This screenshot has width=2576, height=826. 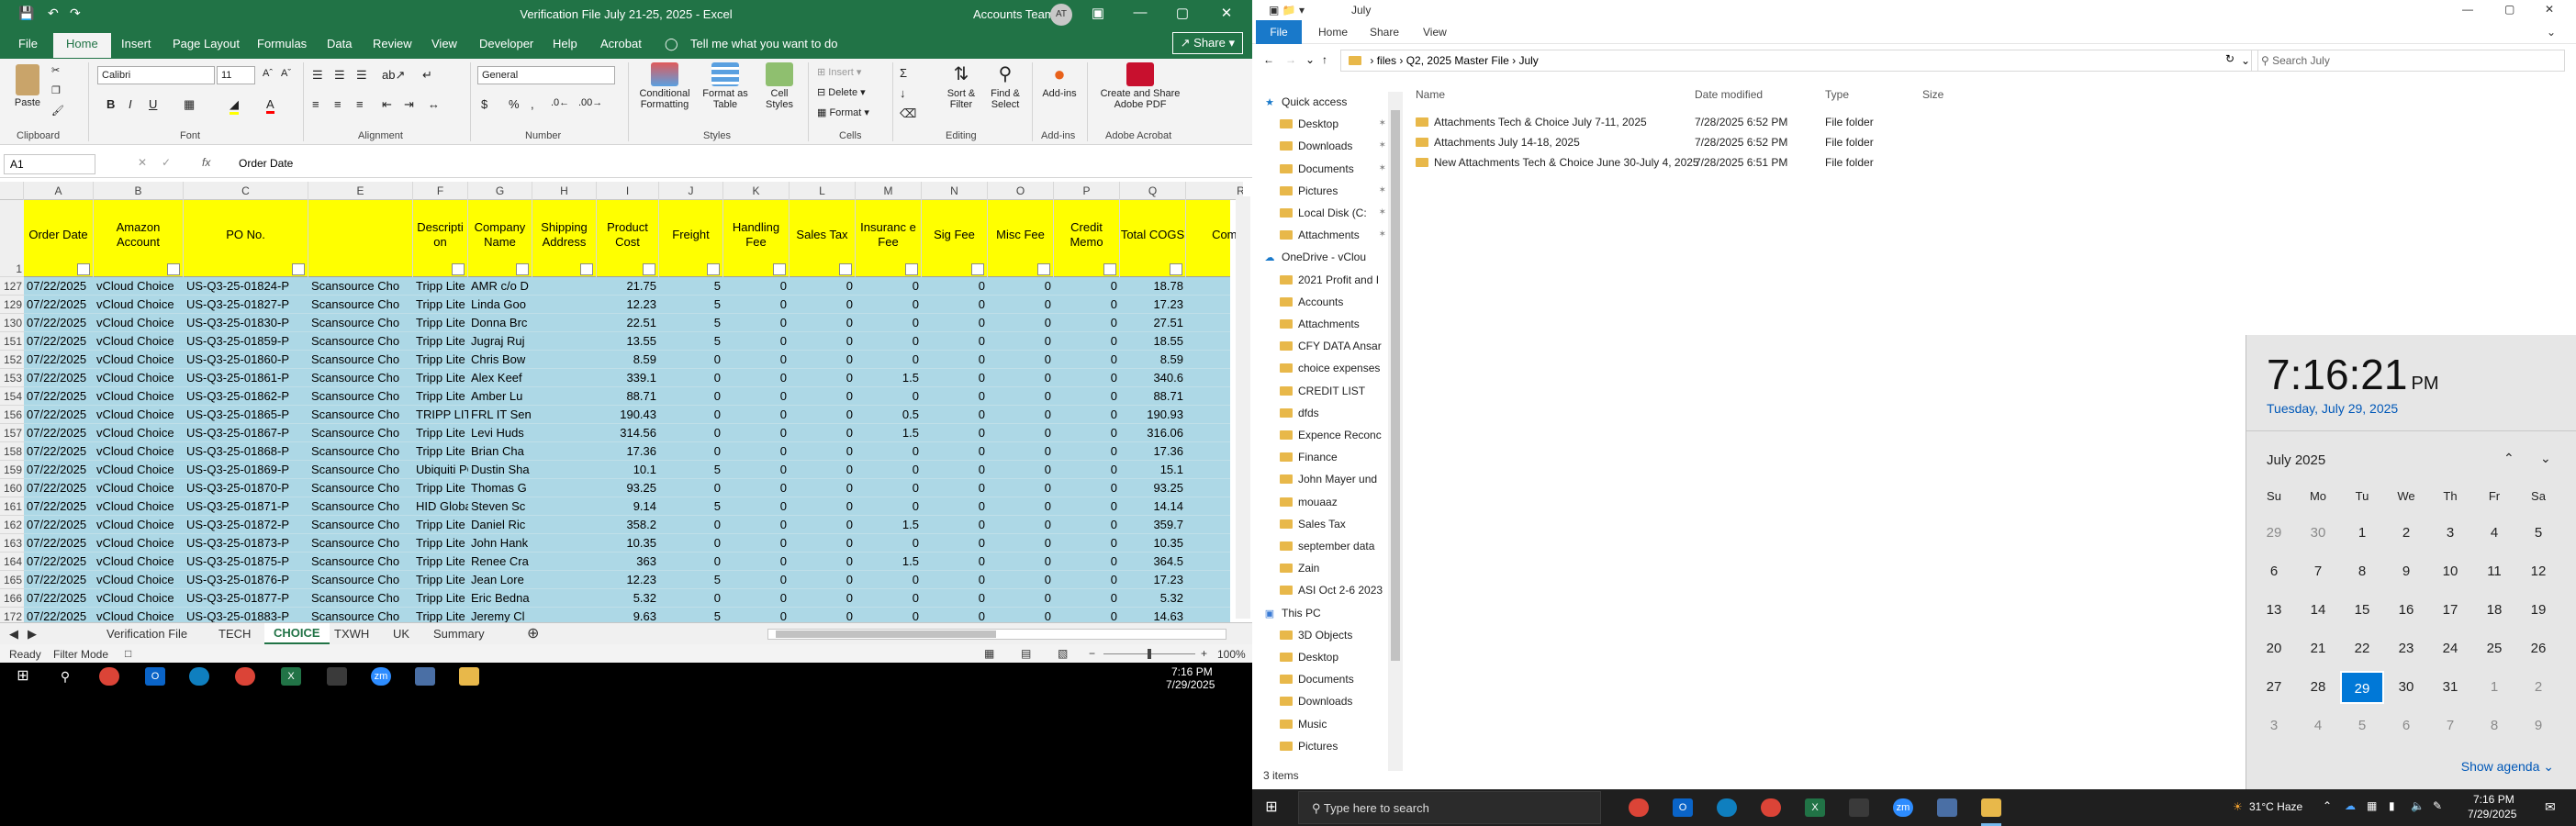 What do you see at coordinates (628, 239) in the screenshot?
I see `header-cell: Product Cost` at bounding box center [628, 239].